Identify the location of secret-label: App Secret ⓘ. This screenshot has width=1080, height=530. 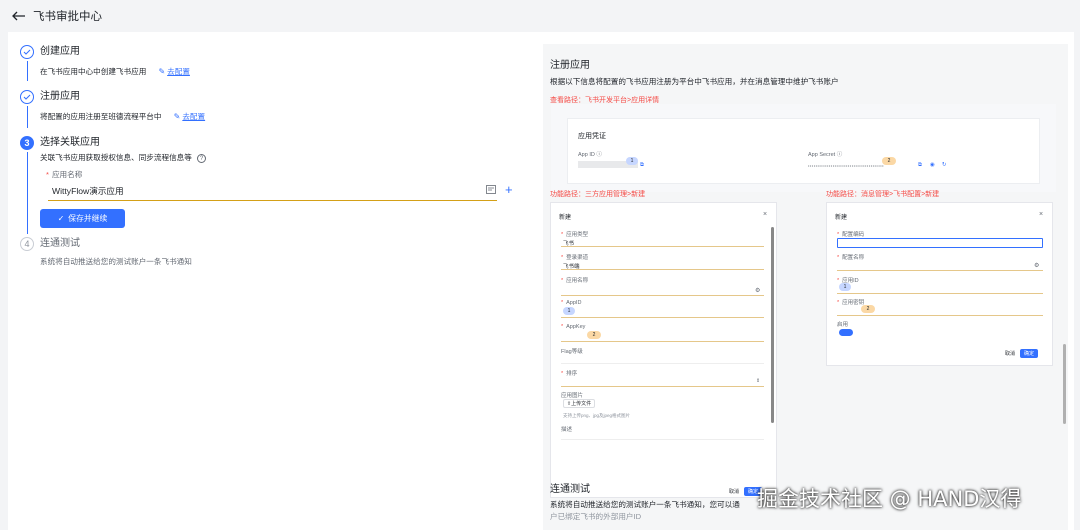
(825, 154).